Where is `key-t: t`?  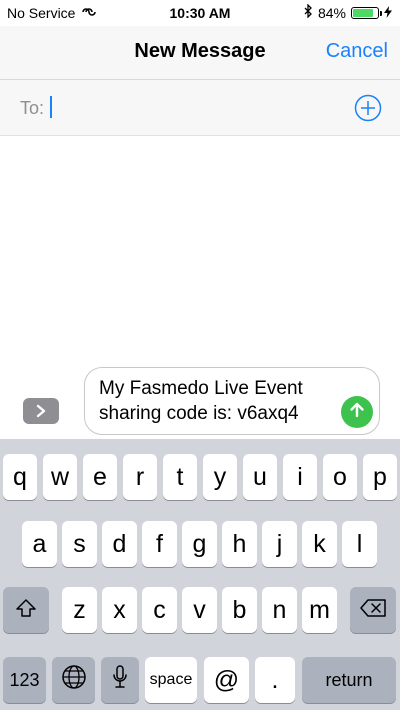
key-t: t is located at coordinates (180, 477).